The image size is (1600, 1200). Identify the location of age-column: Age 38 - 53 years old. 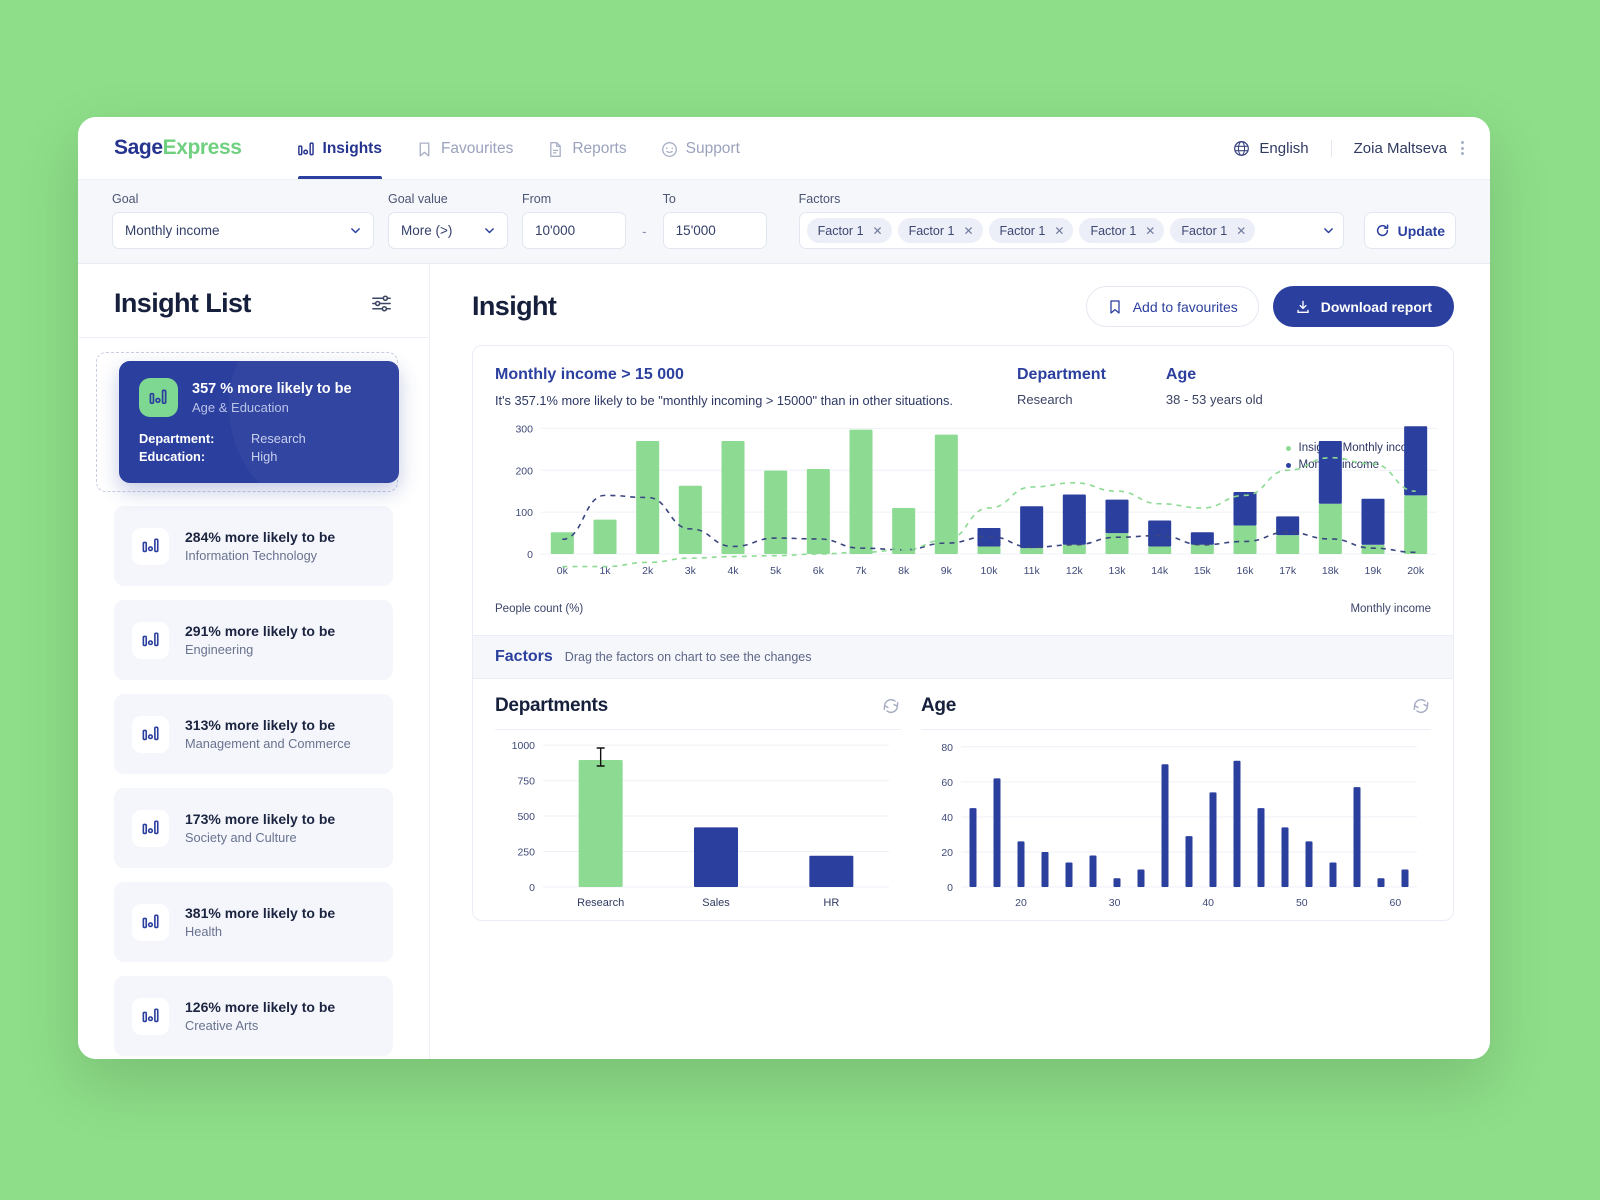
(1214, 388).